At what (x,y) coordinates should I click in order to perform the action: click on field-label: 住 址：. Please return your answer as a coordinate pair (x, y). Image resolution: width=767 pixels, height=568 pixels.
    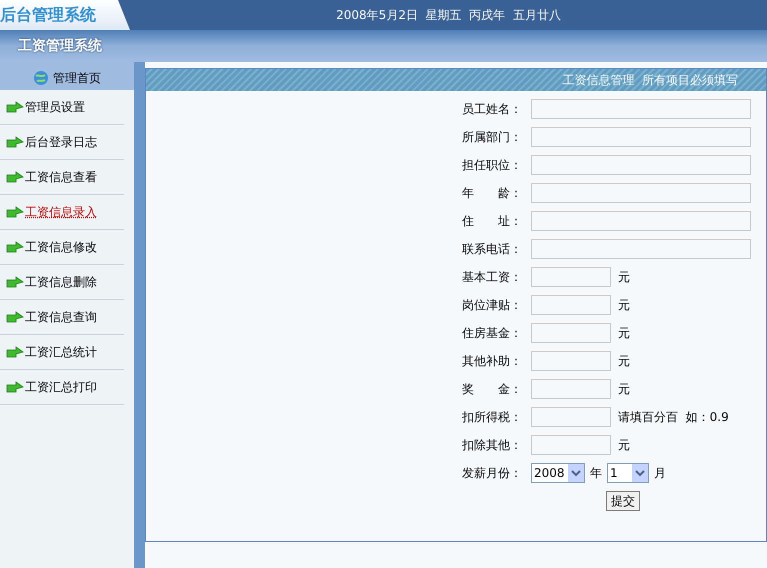
    Looking at the image, I should click on (492, 221).